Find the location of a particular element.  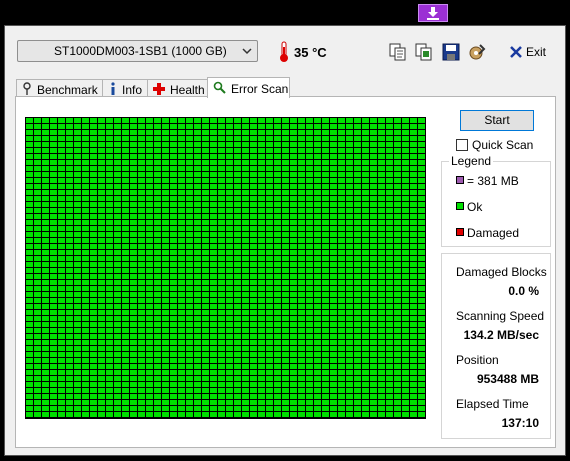

save-icon is located at coordinates (451, 52).